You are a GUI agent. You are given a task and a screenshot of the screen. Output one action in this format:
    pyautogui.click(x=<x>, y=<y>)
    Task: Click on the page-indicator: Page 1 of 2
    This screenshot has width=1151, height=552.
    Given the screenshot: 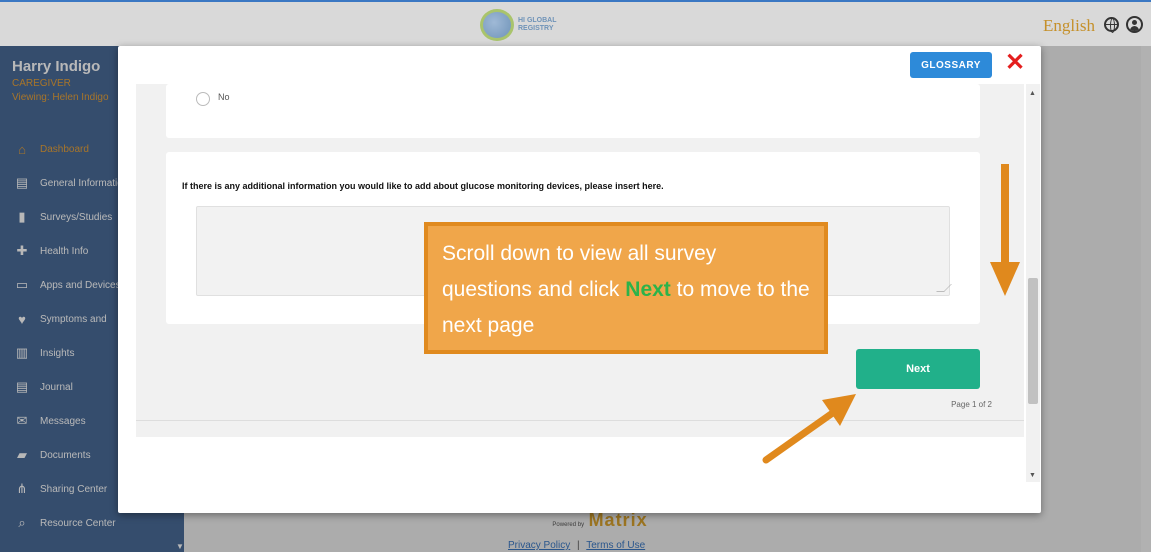 What is the action you would take?
    pyautogui.click(x=971, y=404)
    